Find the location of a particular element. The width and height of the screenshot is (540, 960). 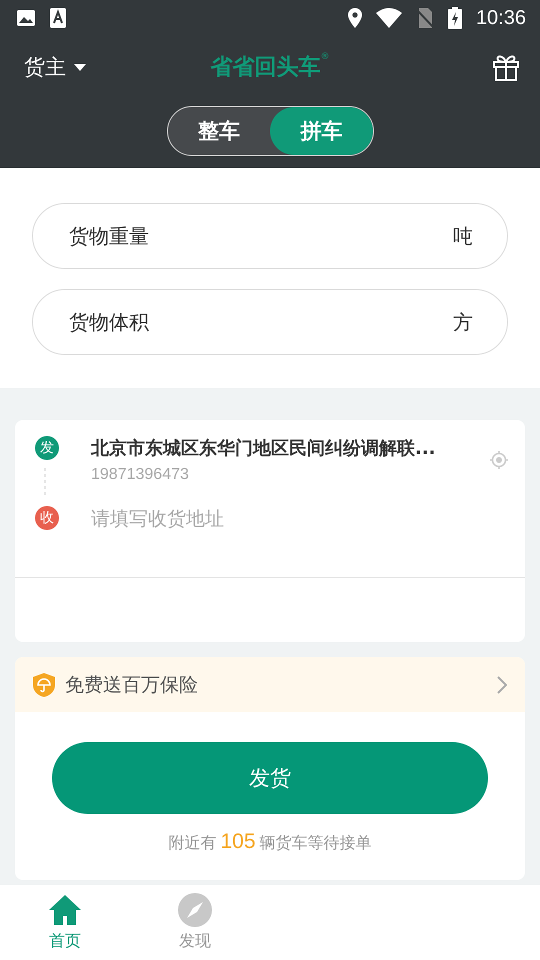

clock: 10:36 is located at coordinates (501, 18).